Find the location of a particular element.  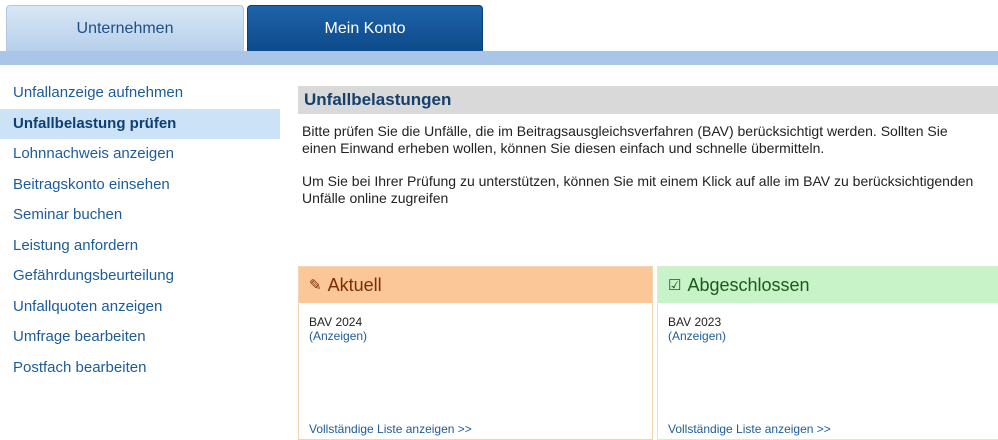

card-aktuell-header: ✎ Aktuell is located at coordinates (475, 285).